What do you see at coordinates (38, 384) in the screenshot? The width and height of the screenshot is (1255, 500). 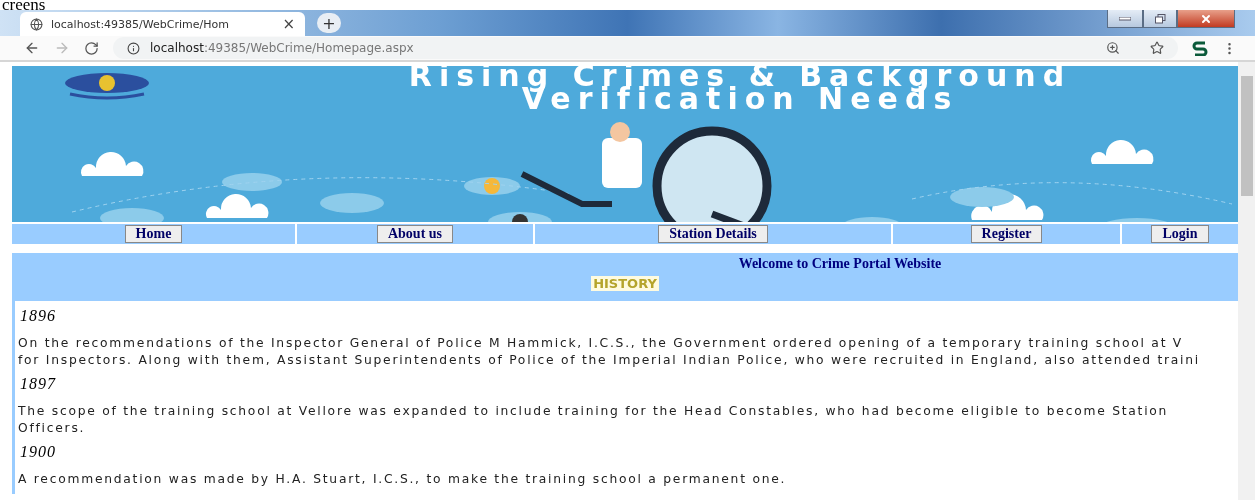 I see `year-heading: 1897` at bounding box center [38, 384].